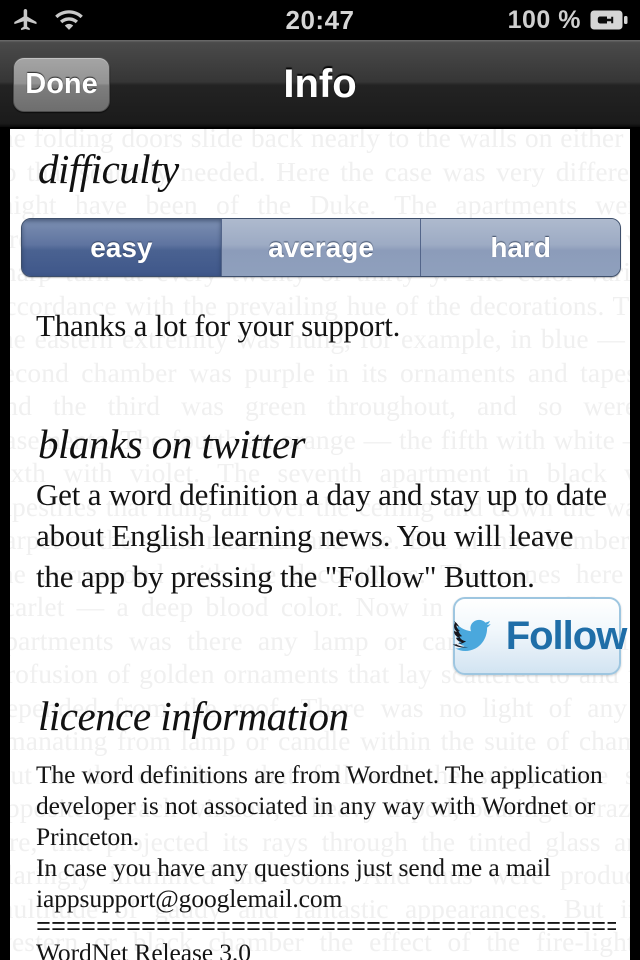 The height and width of the screenshot is (960, 640). Describe the element at coordinates (172, 444) in the screenshot. I see `twitter-heading: blanks on twitter` at that location.